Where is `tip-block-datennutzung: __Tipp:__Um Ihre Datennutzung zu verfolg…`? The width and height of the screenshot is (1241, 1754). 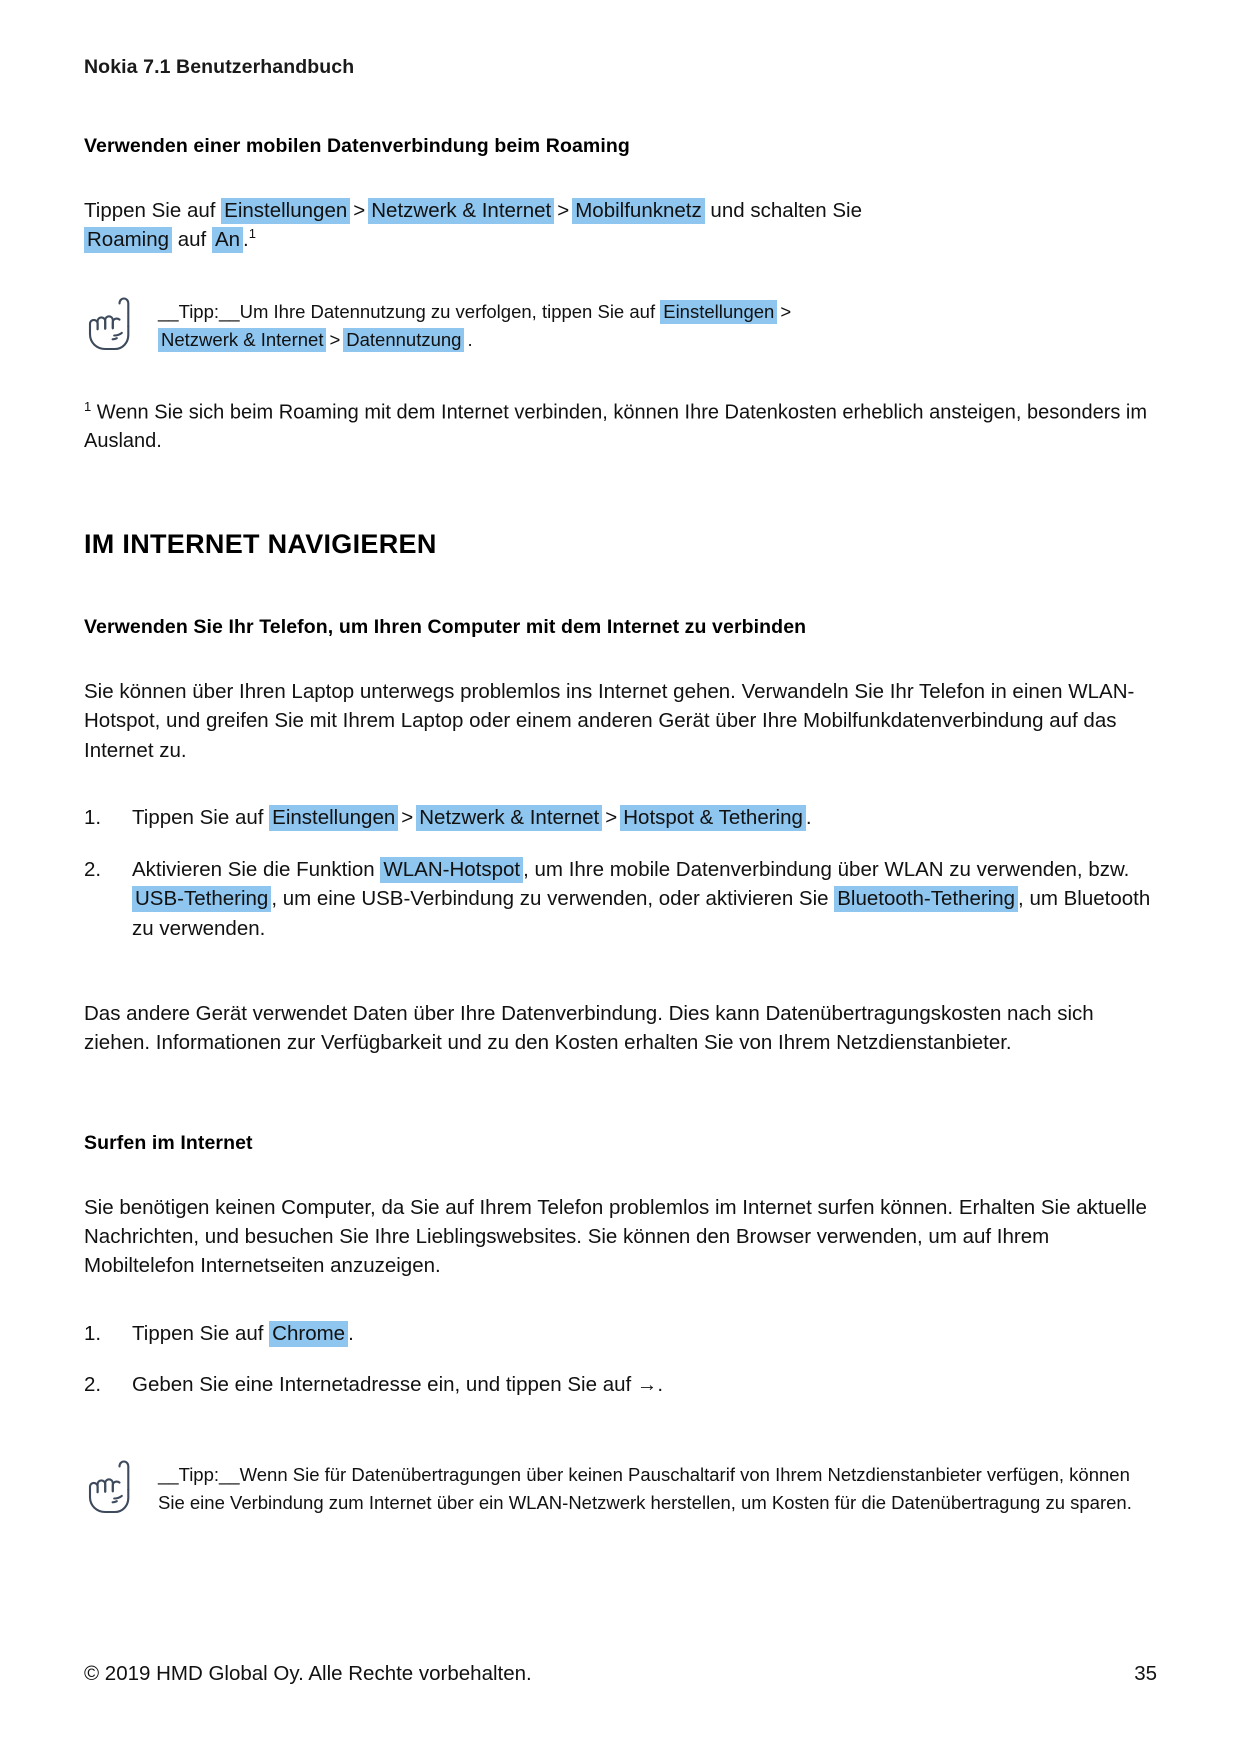 tip-block-datennutzung: __Tipp:__Um Ihre Datennutzung zu verfolg… is located at coordinates (619, 326).